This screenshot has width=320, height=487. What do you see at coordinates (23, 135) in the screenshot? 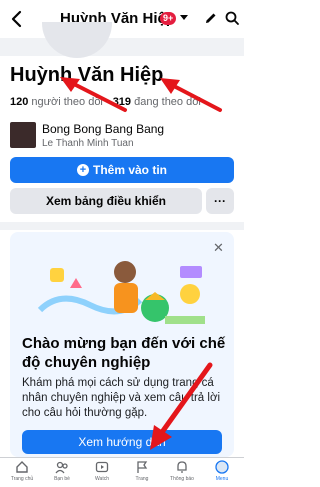
I see `song-cover-image` at bounding box center [23, 135].